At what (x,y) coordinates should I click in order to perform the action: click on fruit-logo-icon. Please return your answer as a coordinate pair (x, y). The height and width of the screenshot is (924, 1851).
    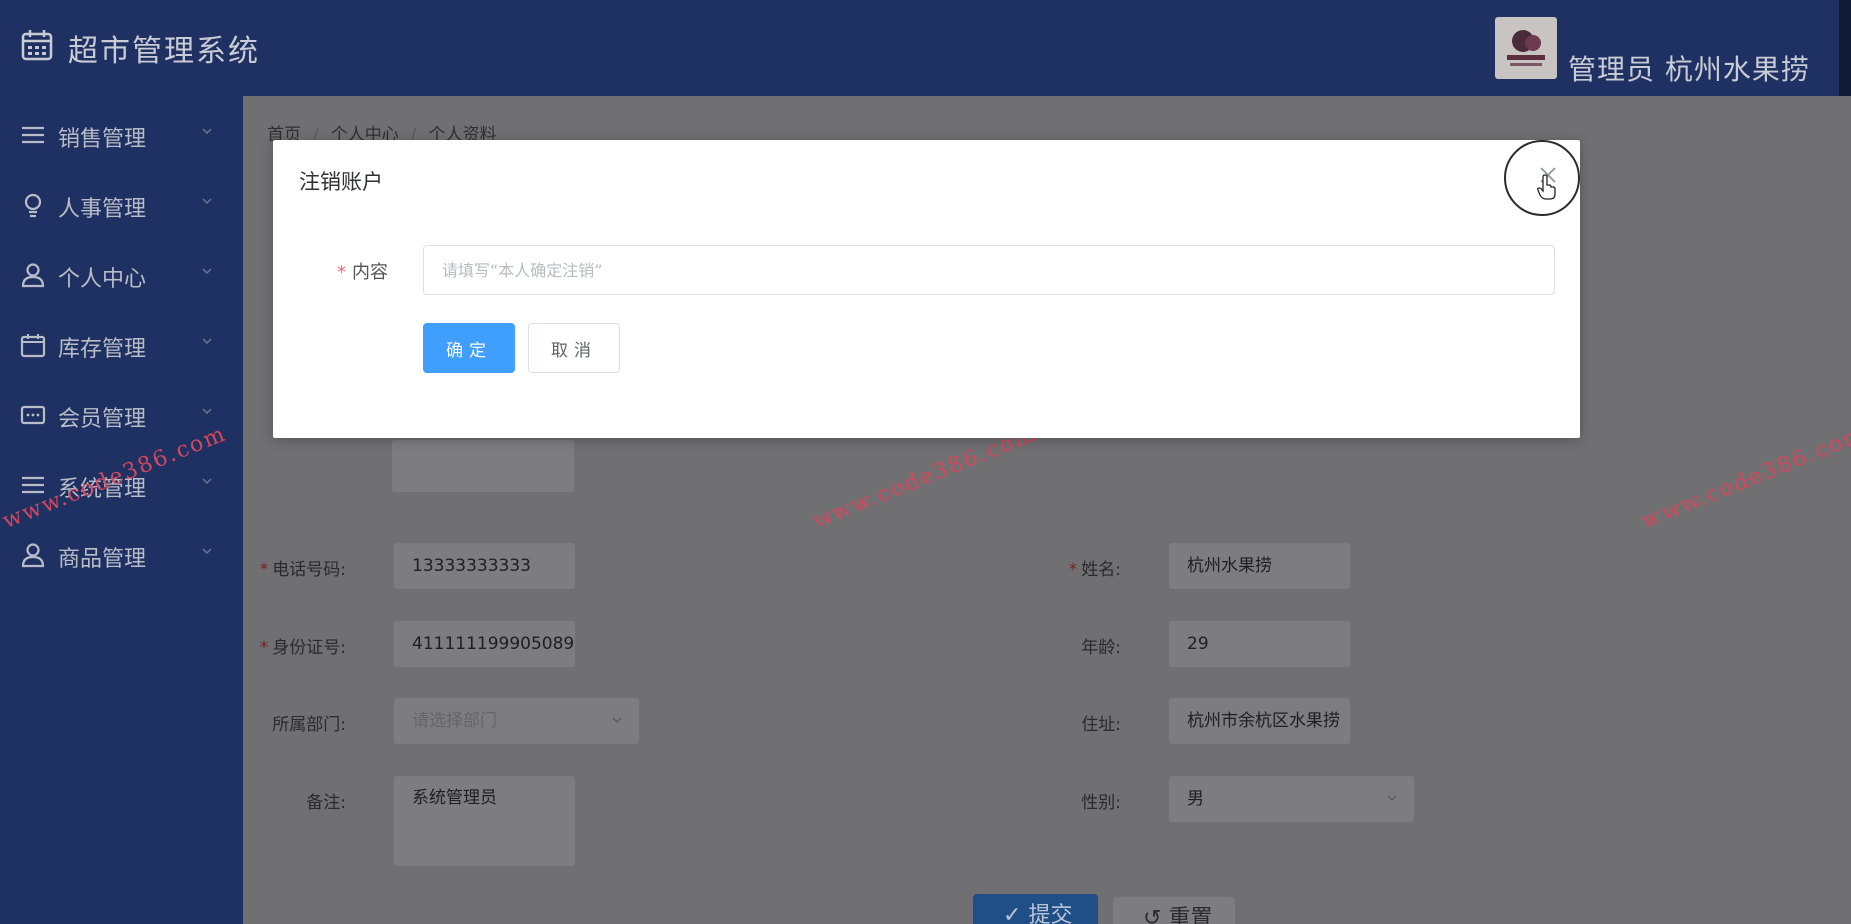
    Looking at the image, I should click on (1526, 48).